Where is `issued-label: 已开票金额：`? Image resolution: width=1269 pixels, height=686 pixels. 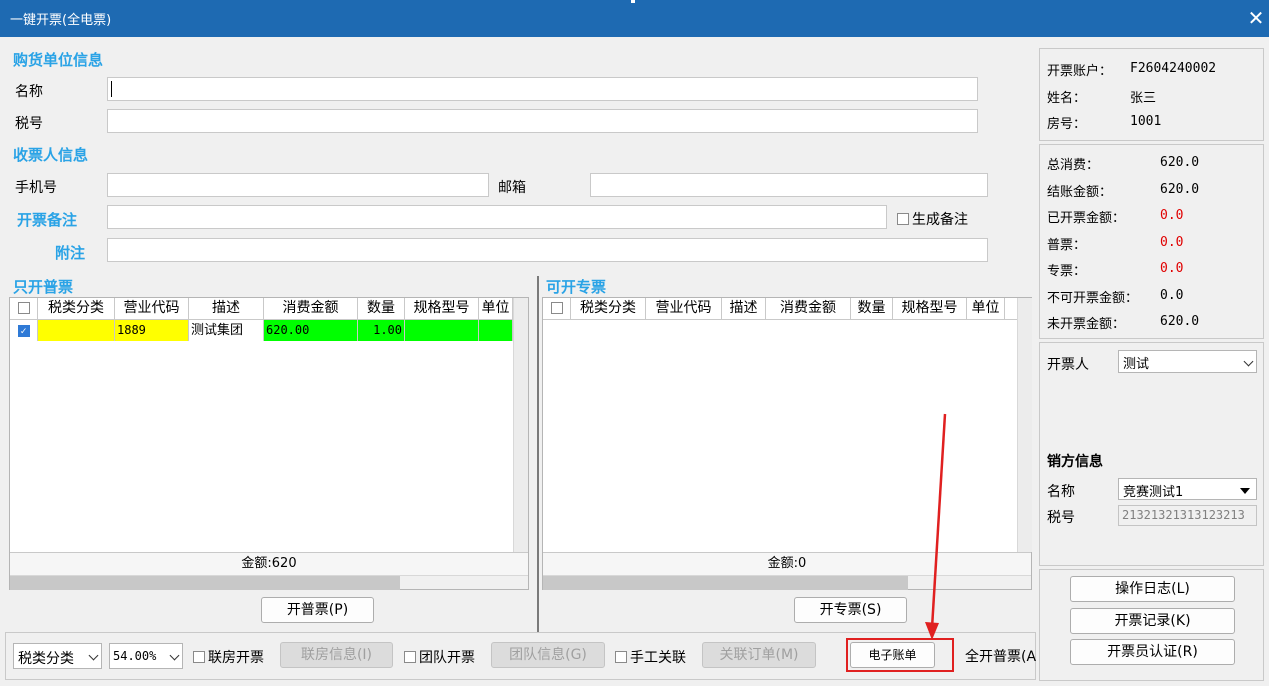 issued-label: 已开票金额： is located at coordinates (1086, 218).